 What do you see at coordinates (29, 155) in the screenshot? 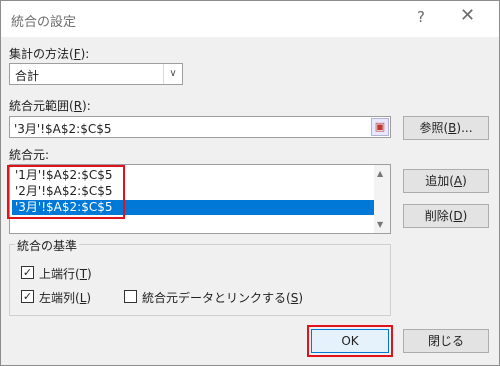
I see `all-references-label: 統合元:` at bounding box center [29, 155].